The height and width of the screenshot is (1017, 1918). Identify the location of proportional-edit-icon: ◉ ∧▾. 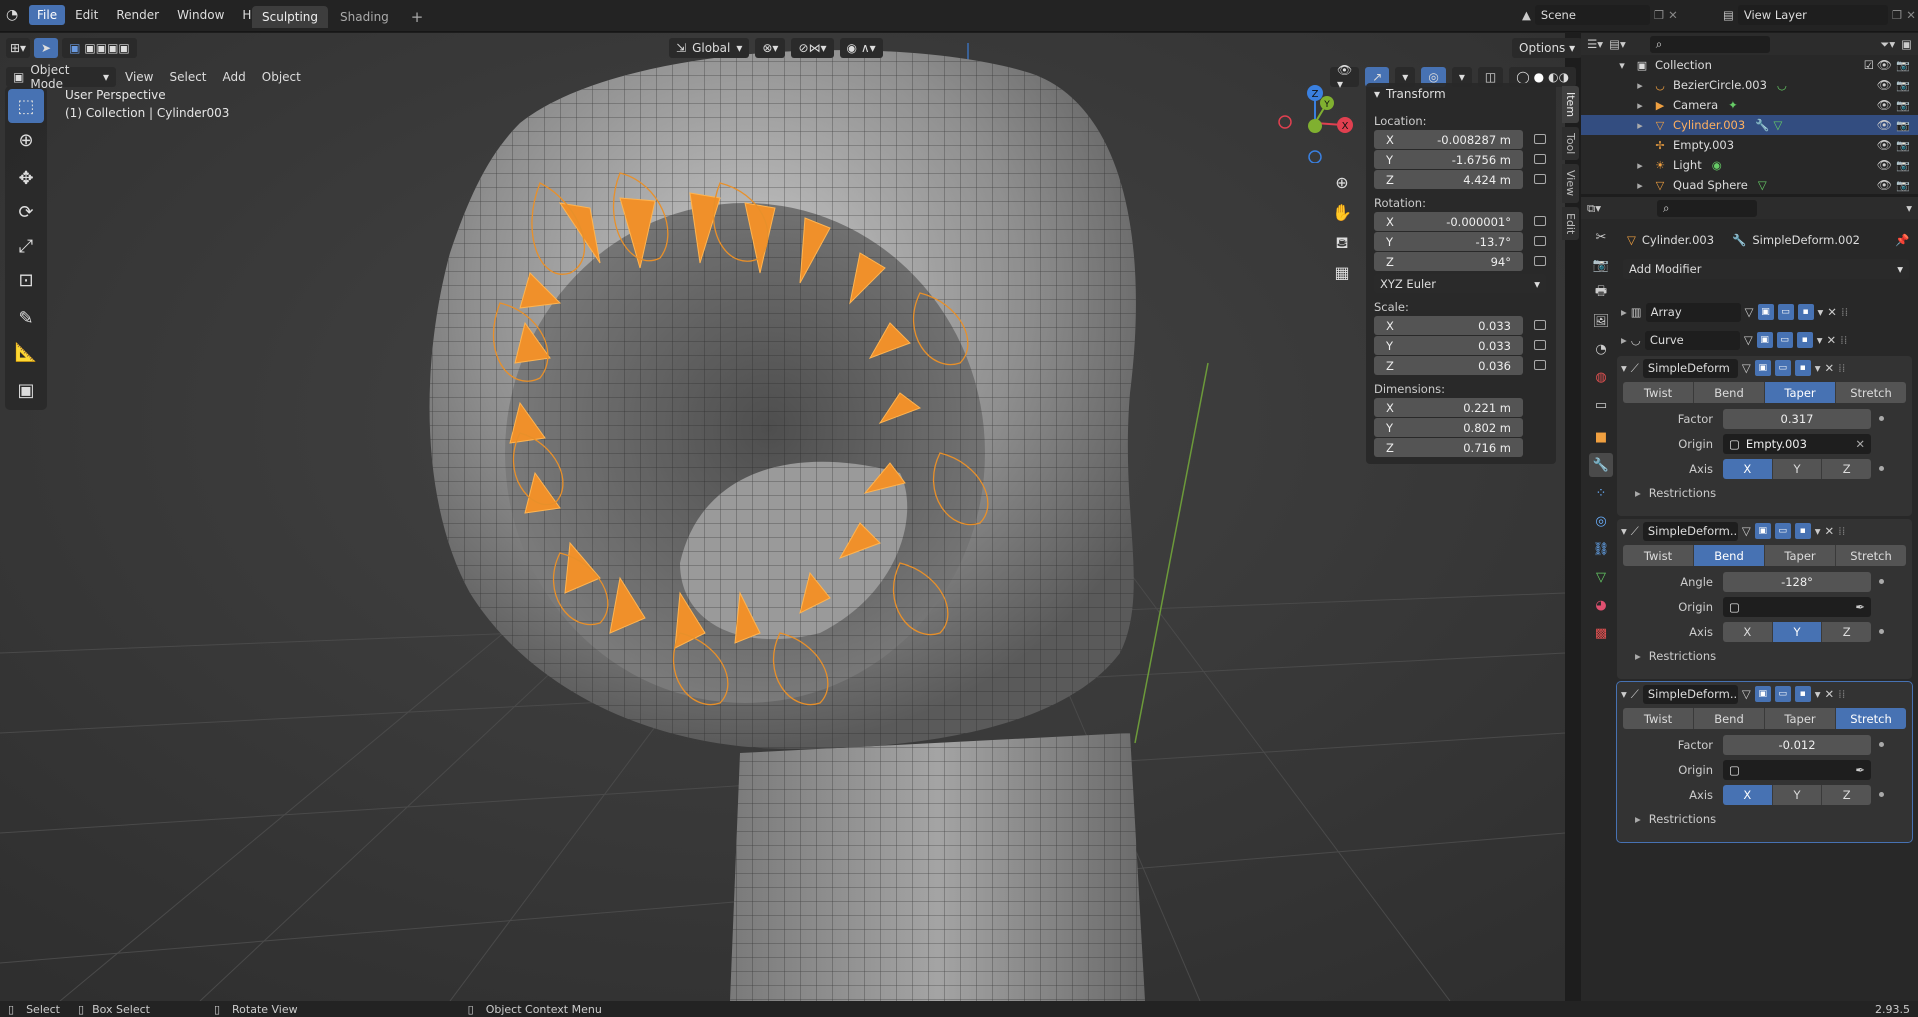
(861, 48).